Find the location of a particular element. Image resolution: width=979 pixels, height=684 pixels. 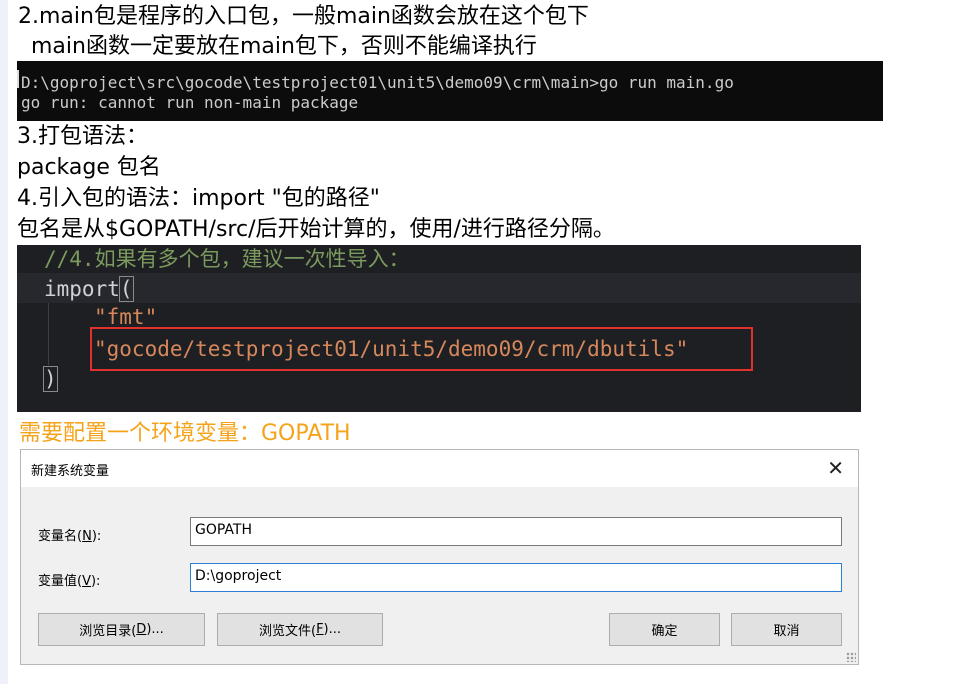

dialog-titlebar: 新建系统变量 ✕ is located at coordinates (439, 468).